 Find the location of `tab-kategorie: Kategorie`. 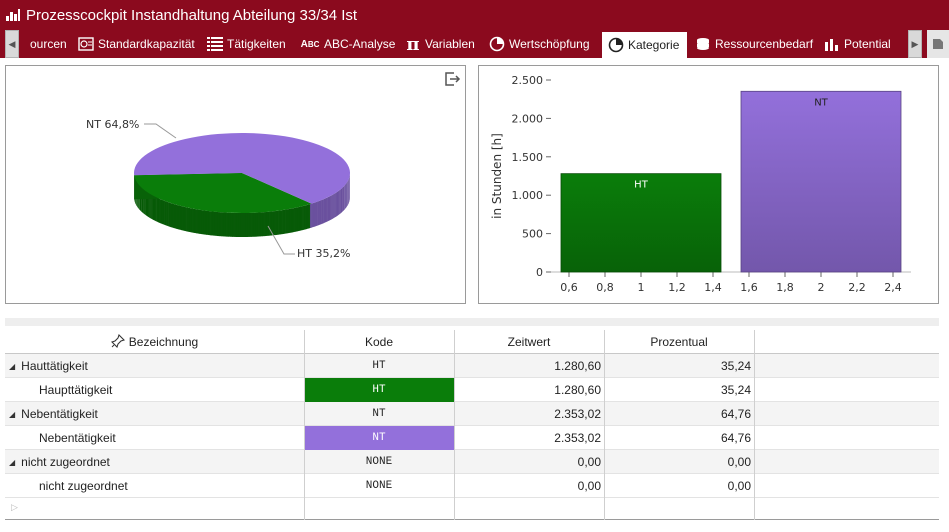

tab-kategorie: Kategorie is located at coordinates (644, 44).